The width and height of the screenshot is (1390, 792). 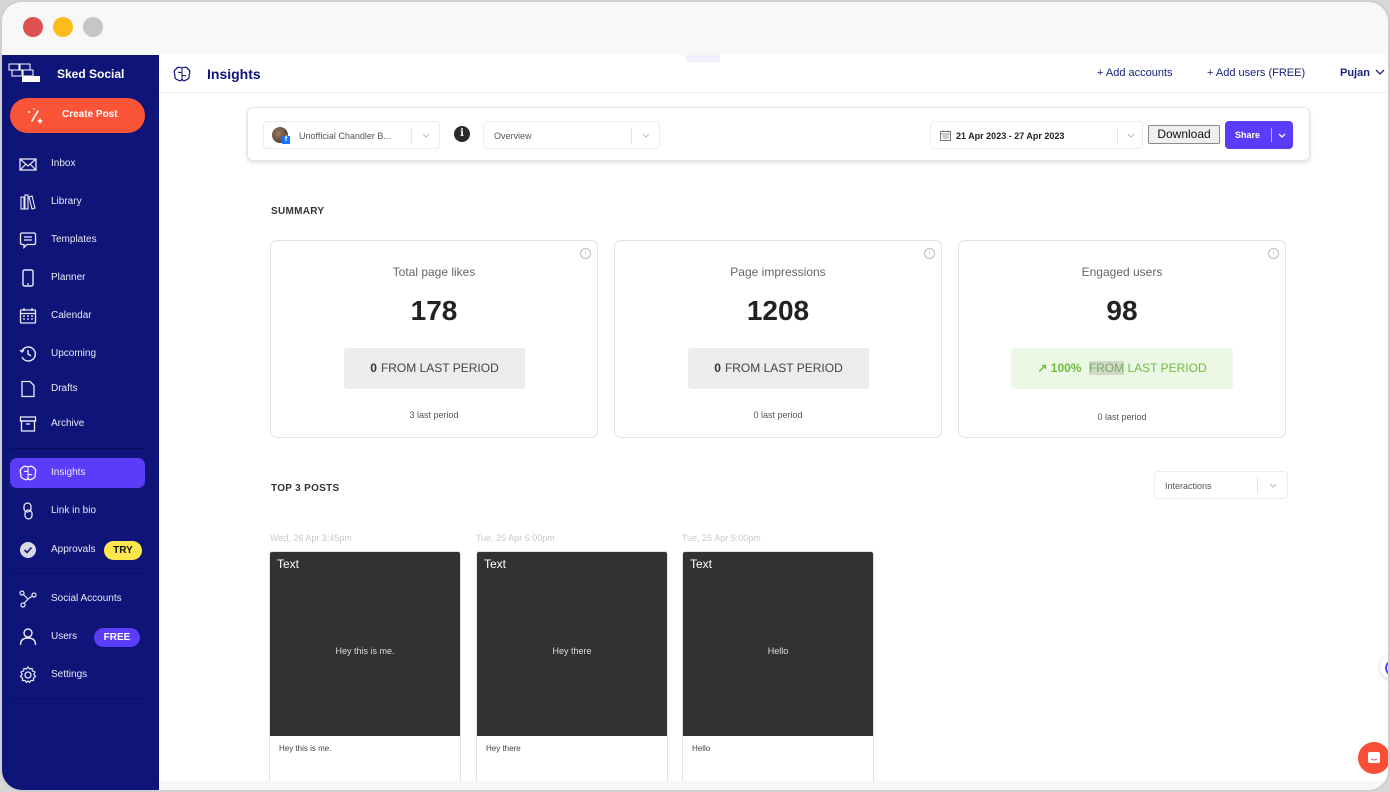 What do you see at coordinates (35, 116) in the screenshot?
I see `magic-pencil-icon` at bounding box center [35, 116].